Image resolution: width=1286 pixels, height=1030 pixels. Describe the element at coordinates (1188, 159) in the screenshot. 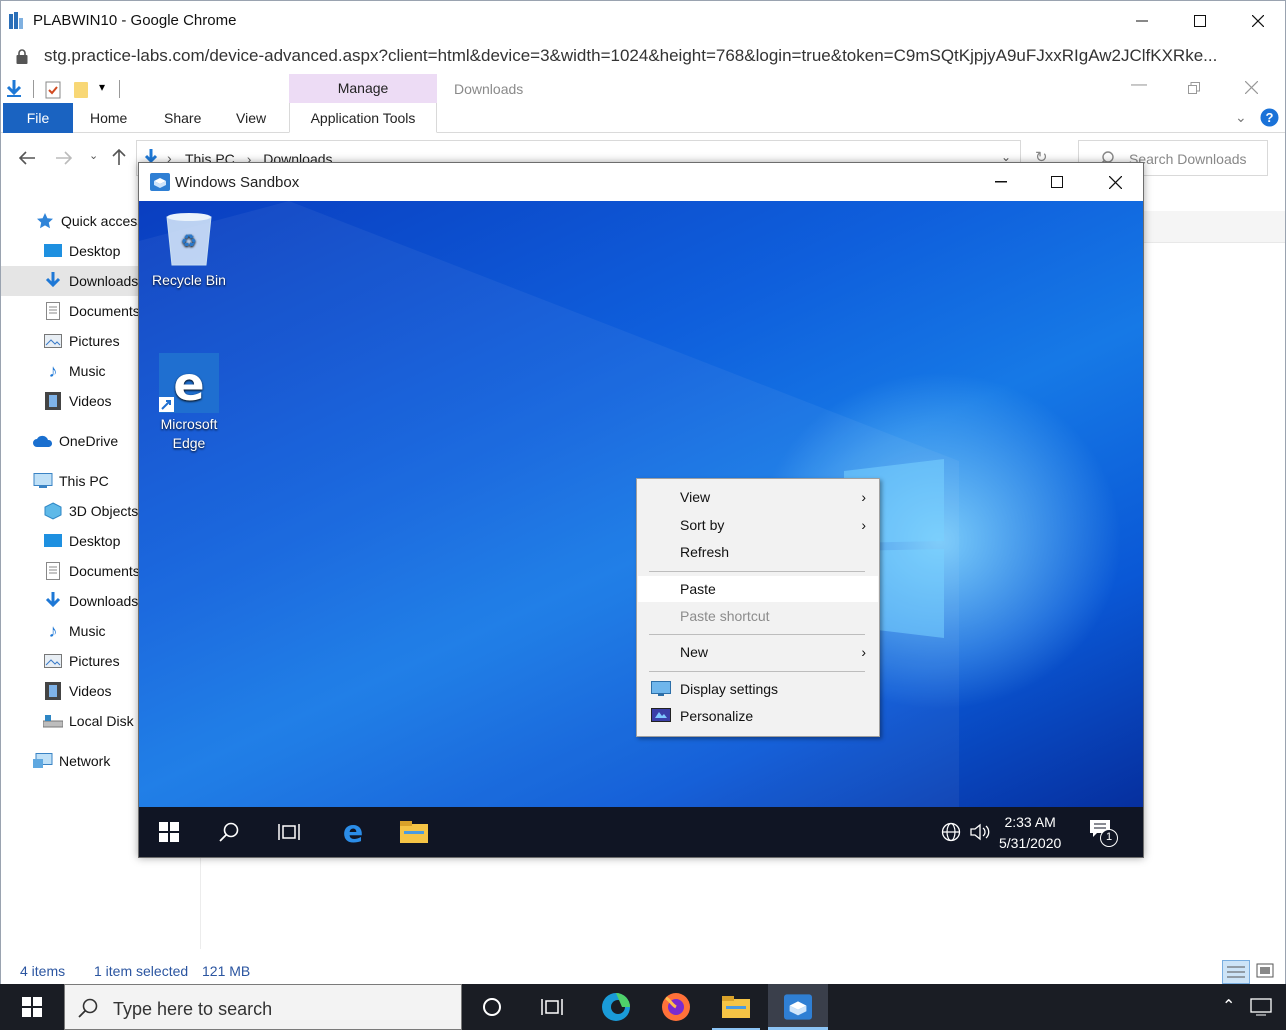

I see `search-downloads-placeholder: Search Downloads` at that location.